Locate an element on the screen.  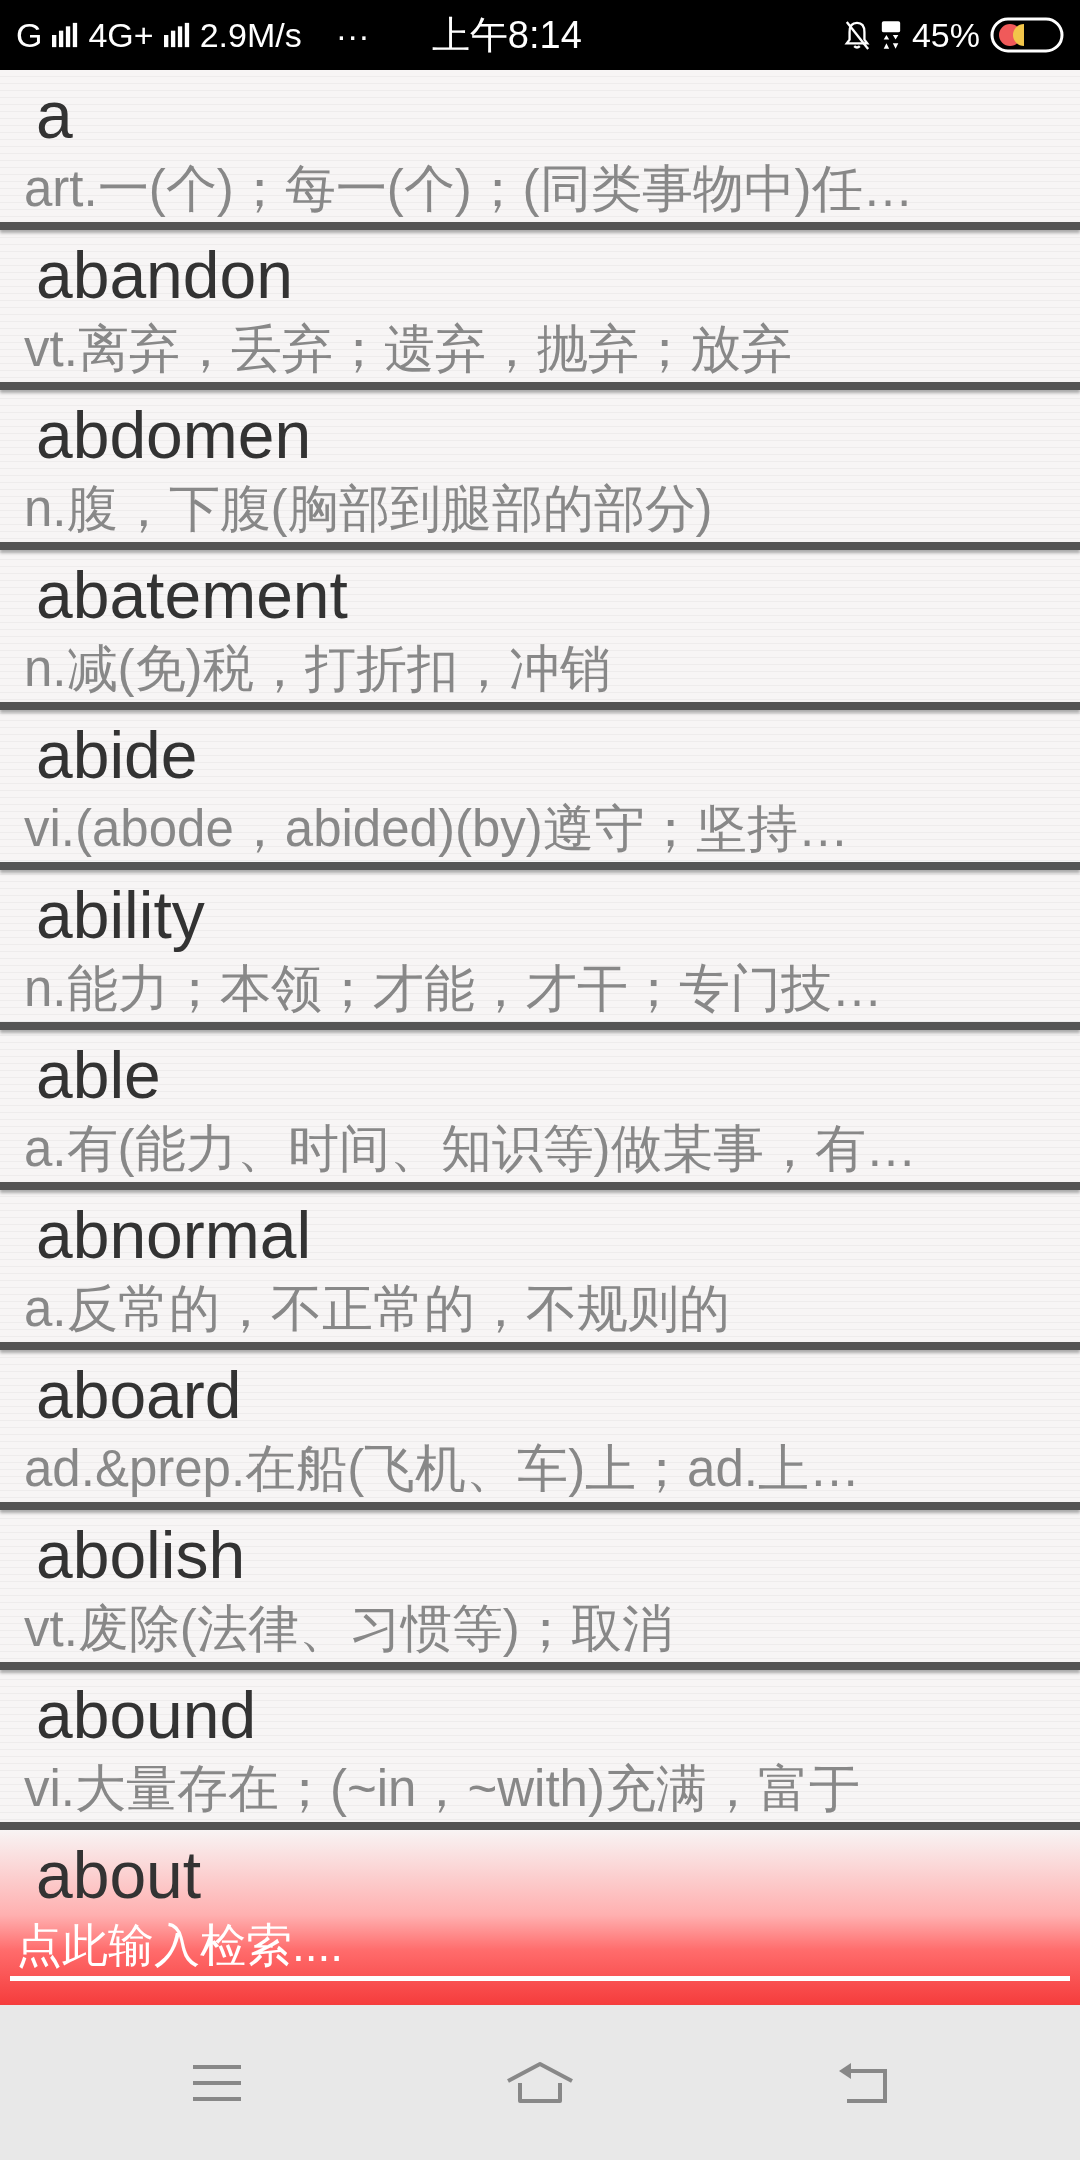
network-speed: 2.9M/s is located at coordinates (250, 35).